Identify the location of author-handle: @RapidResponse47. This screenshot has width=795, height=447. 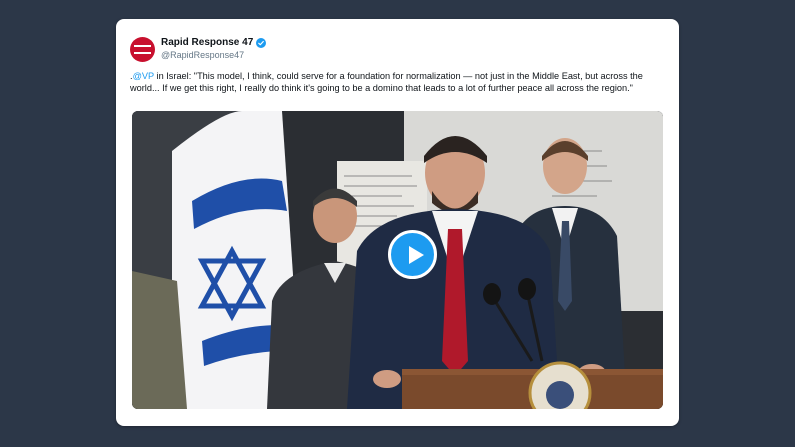
(213, 55).